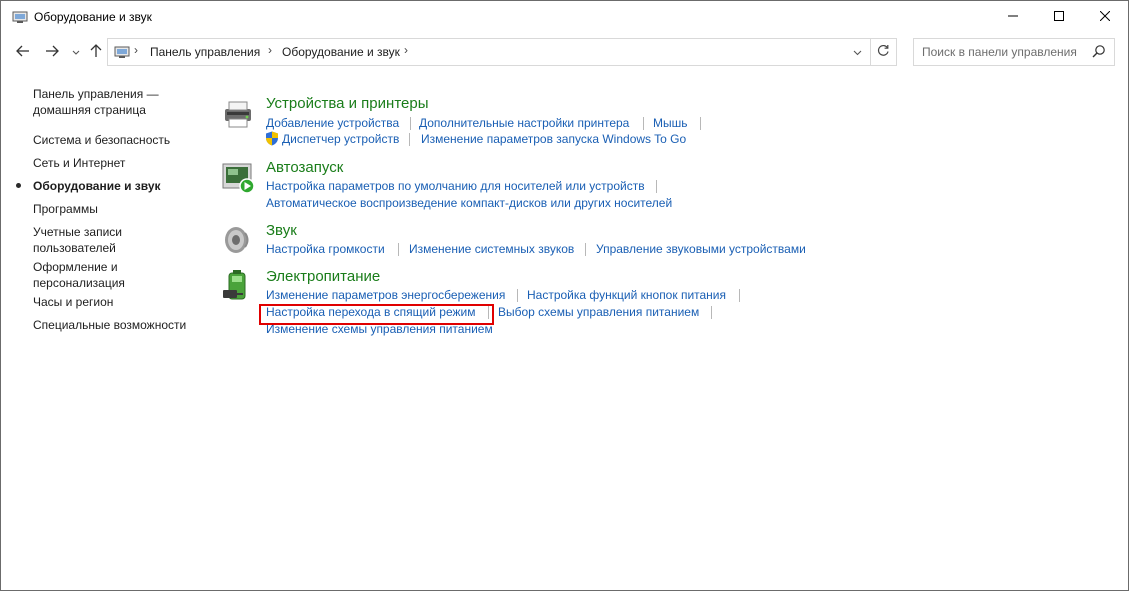 This screenshot has height=591, width=1129. I want to click on up-arrow-icon, so click(96, 52).